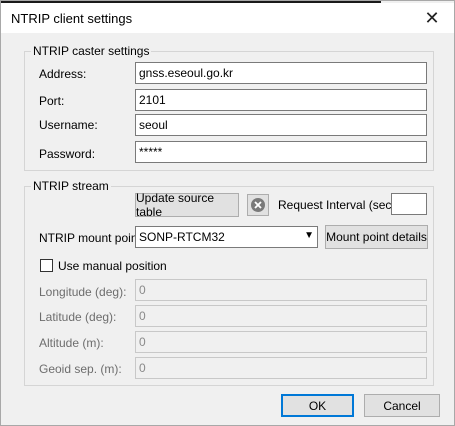 The width and height of the screenshot is (455, 426). What do you see at coordinates (281, 368) in the screenshot?
I see `geoid-field: 0` at bounding box center [281, 368].